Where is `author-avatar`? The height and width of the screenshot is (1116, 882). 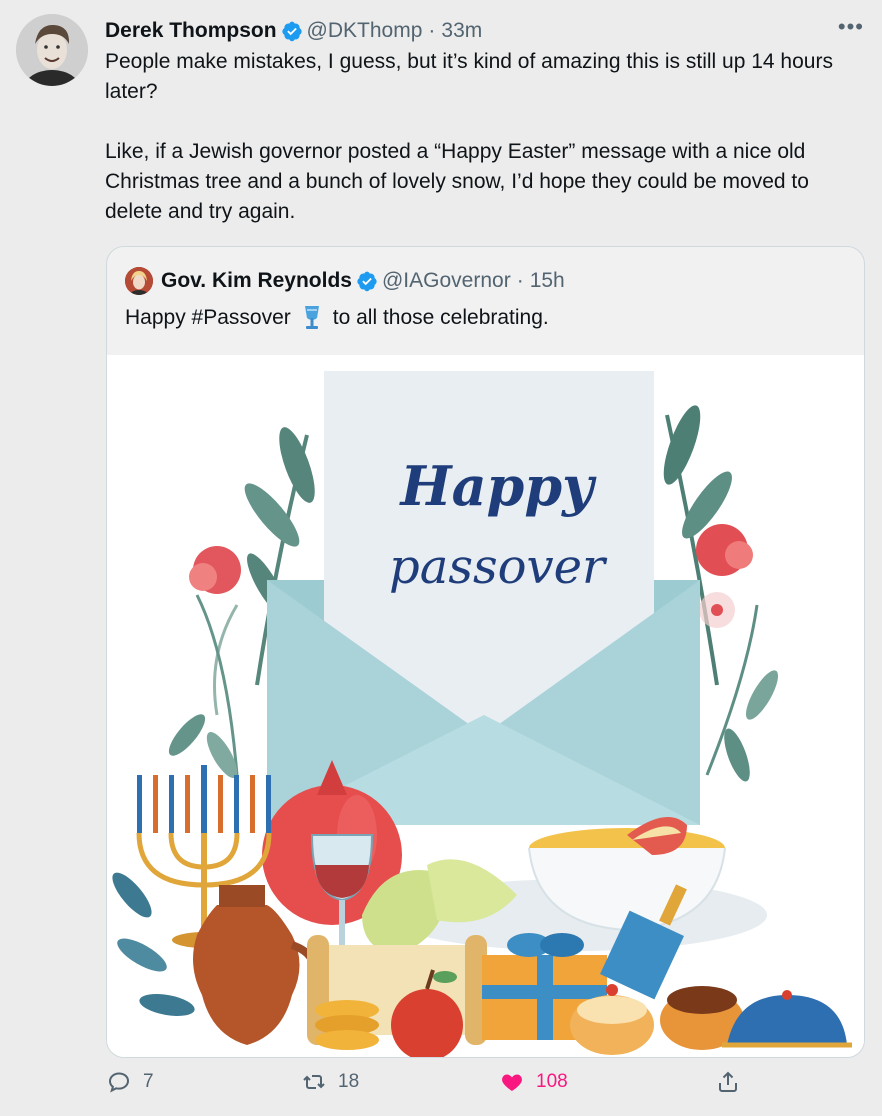 author-avatar is located at coordinates (52, 50).